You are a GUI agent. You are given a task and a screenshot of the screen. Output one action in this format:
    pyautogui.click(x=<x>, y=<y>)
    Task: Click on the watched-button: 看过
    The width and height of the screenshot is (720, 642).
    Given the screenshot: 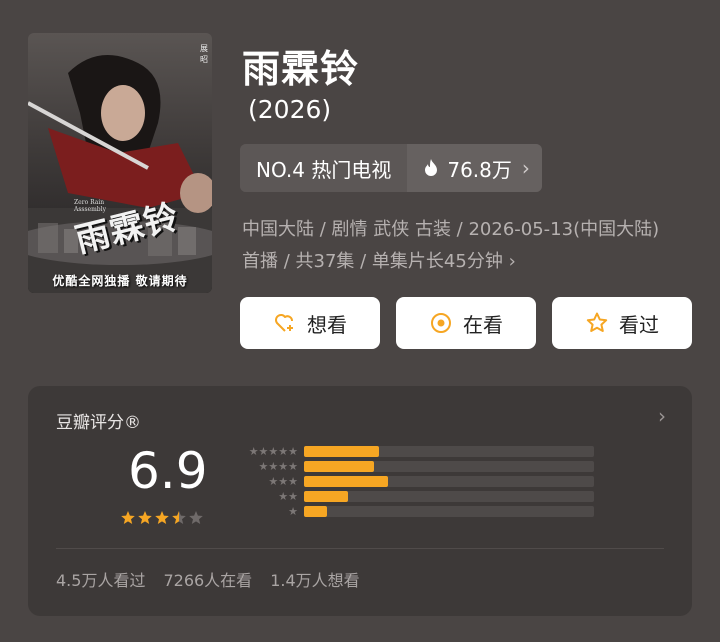 What is the action you would take?
    pyautogui.click(x=622, y=323)
    